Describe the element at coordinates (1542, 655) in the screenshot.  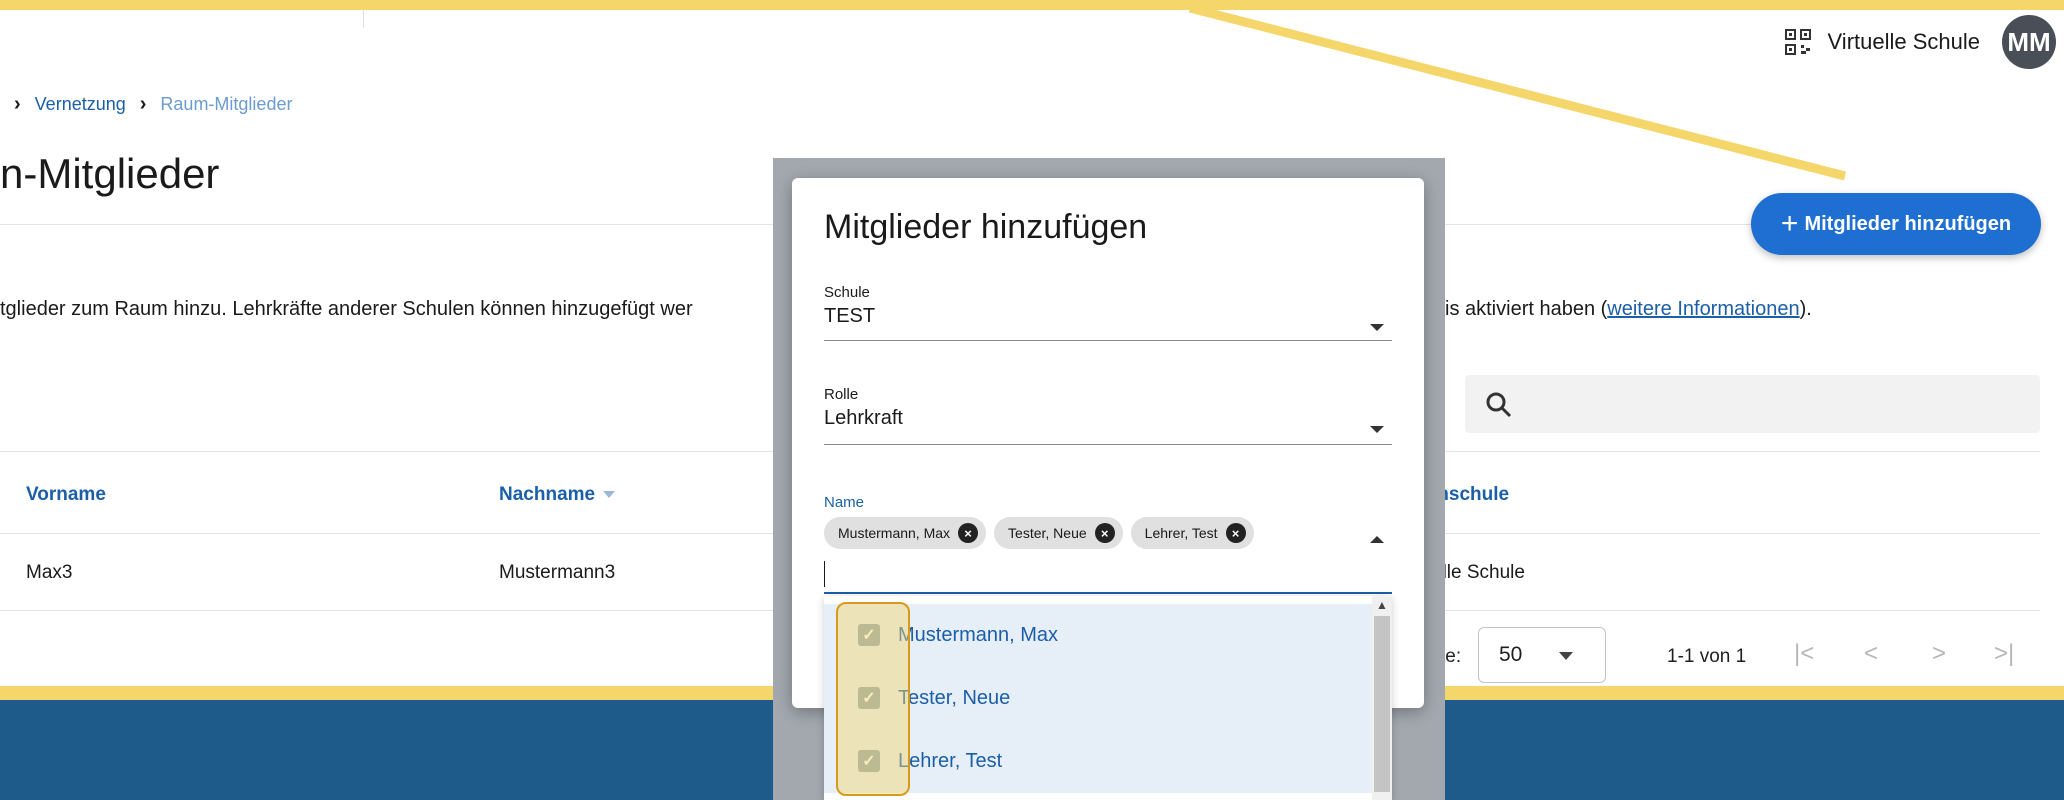
I see `per-page-select: 50` at that location.